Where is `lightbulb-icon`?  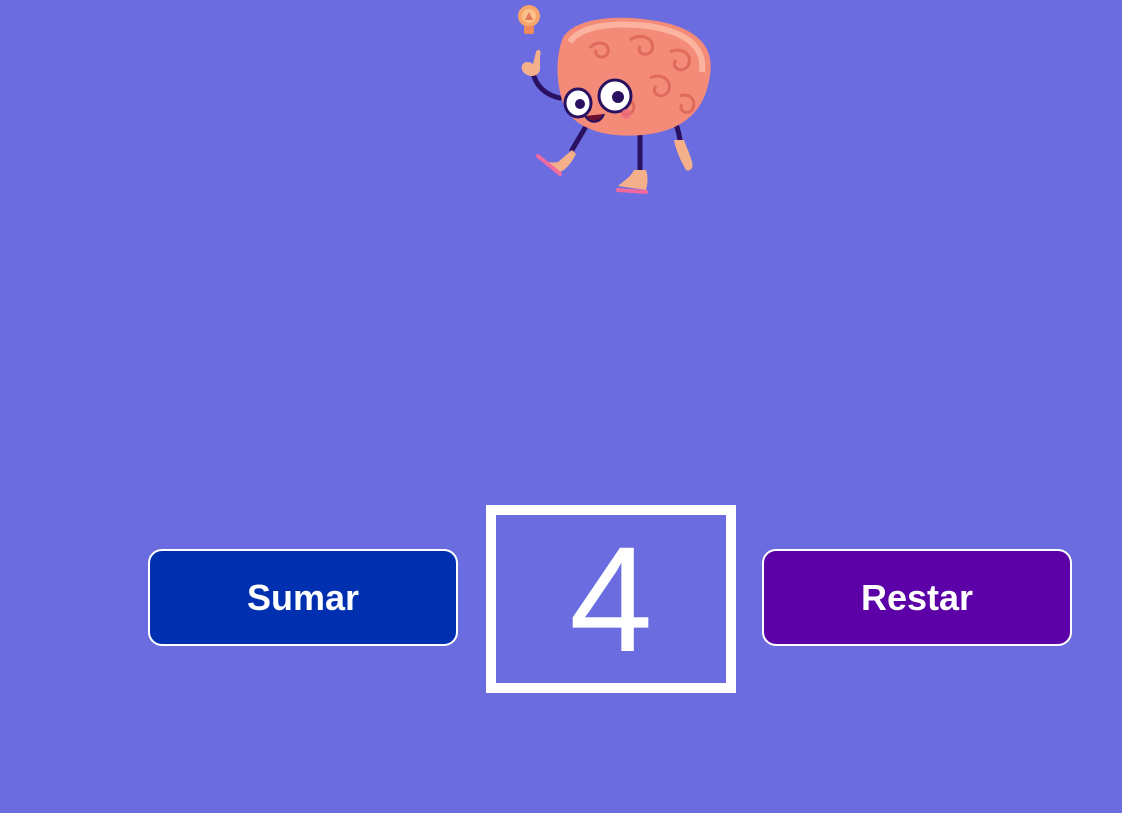
lightbulb-icon is located at coordinates (529, 19).